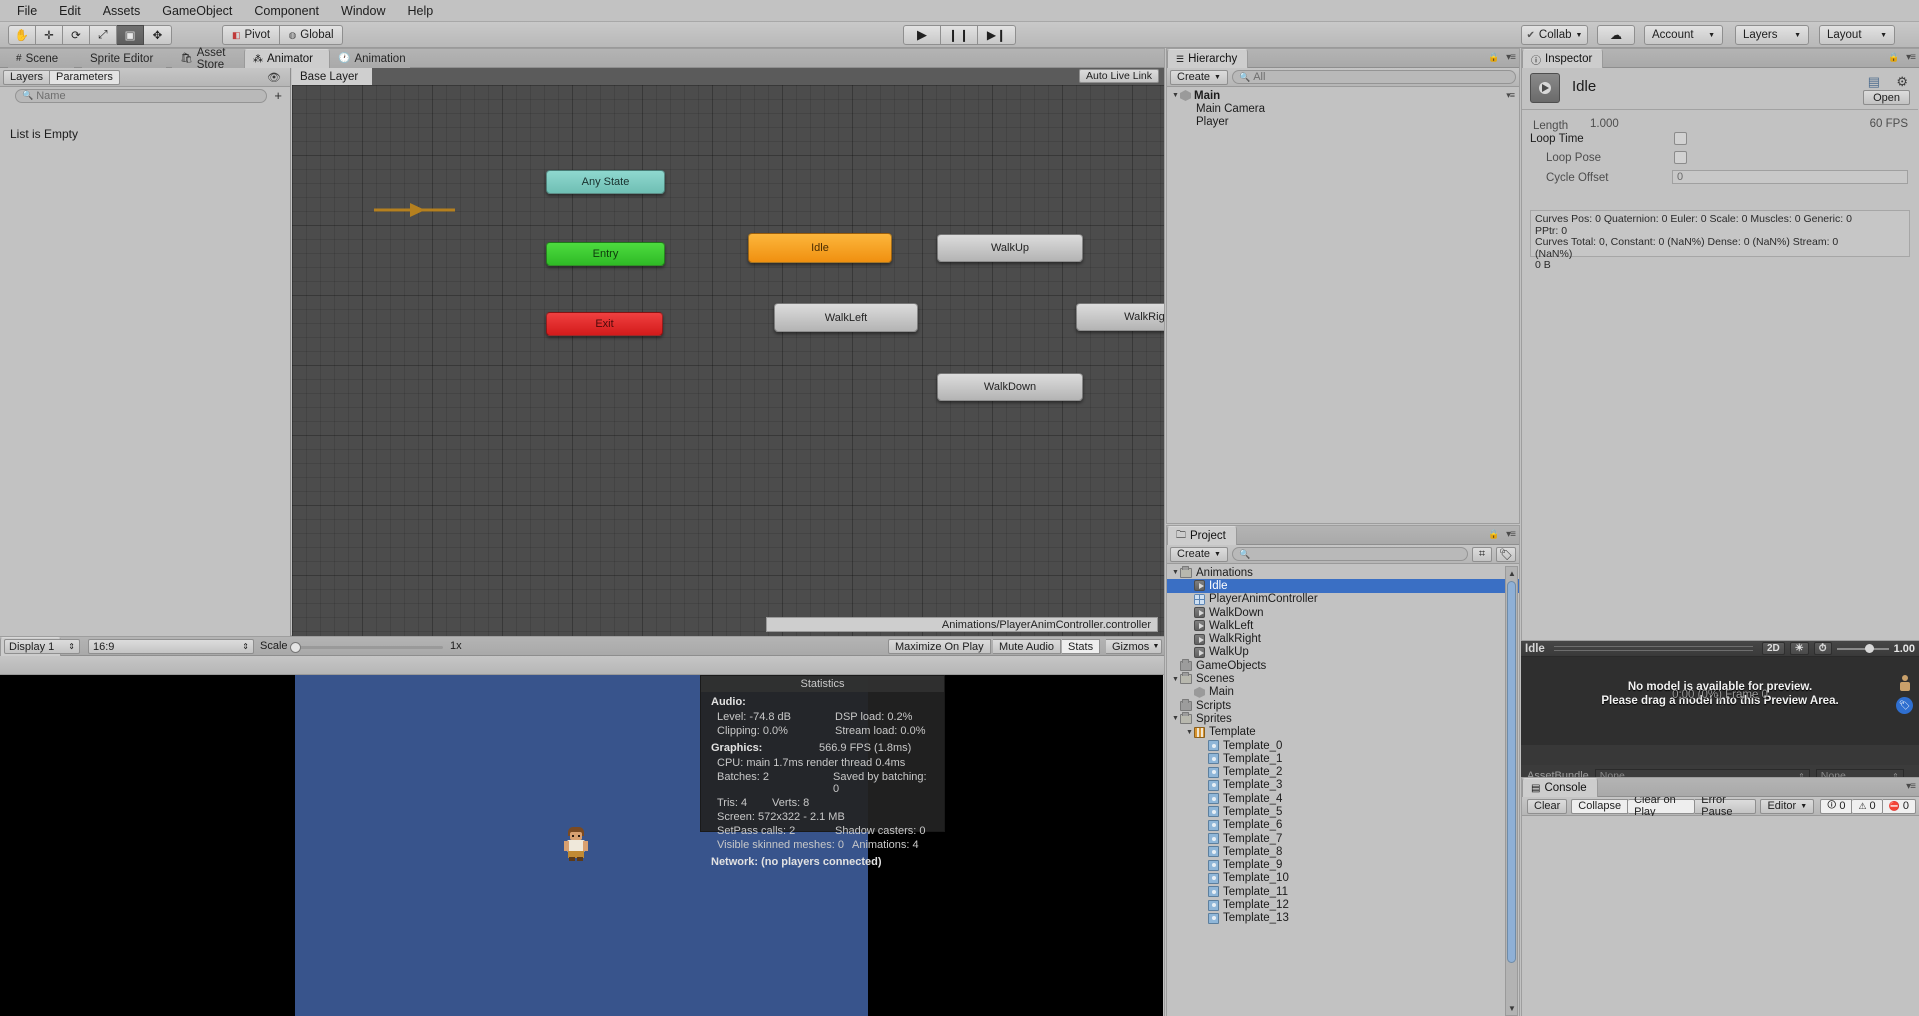 This screenshot has height=1016, width=1919. What do you see at coordinates (1867, 806) in the screenshot?
I see `console-warn-count: ⚠ 0` at bounding box center [1867, 806].